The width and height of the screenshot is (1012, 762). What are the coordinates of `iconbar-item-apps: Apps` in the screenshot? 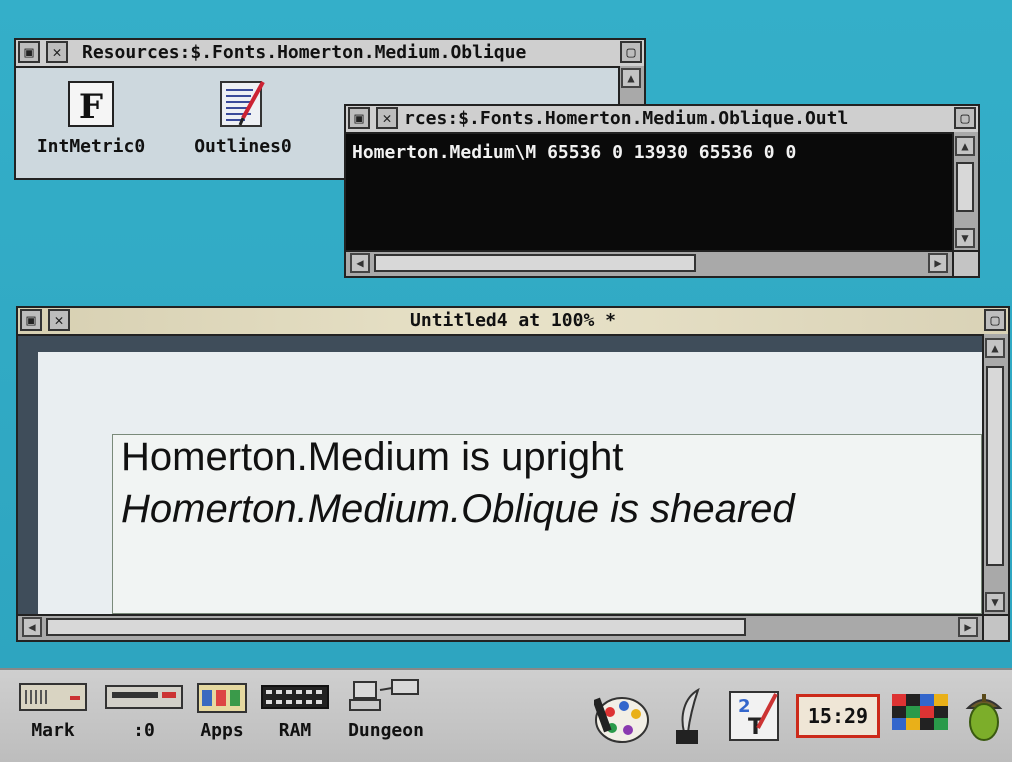 It's located at (222, 709).